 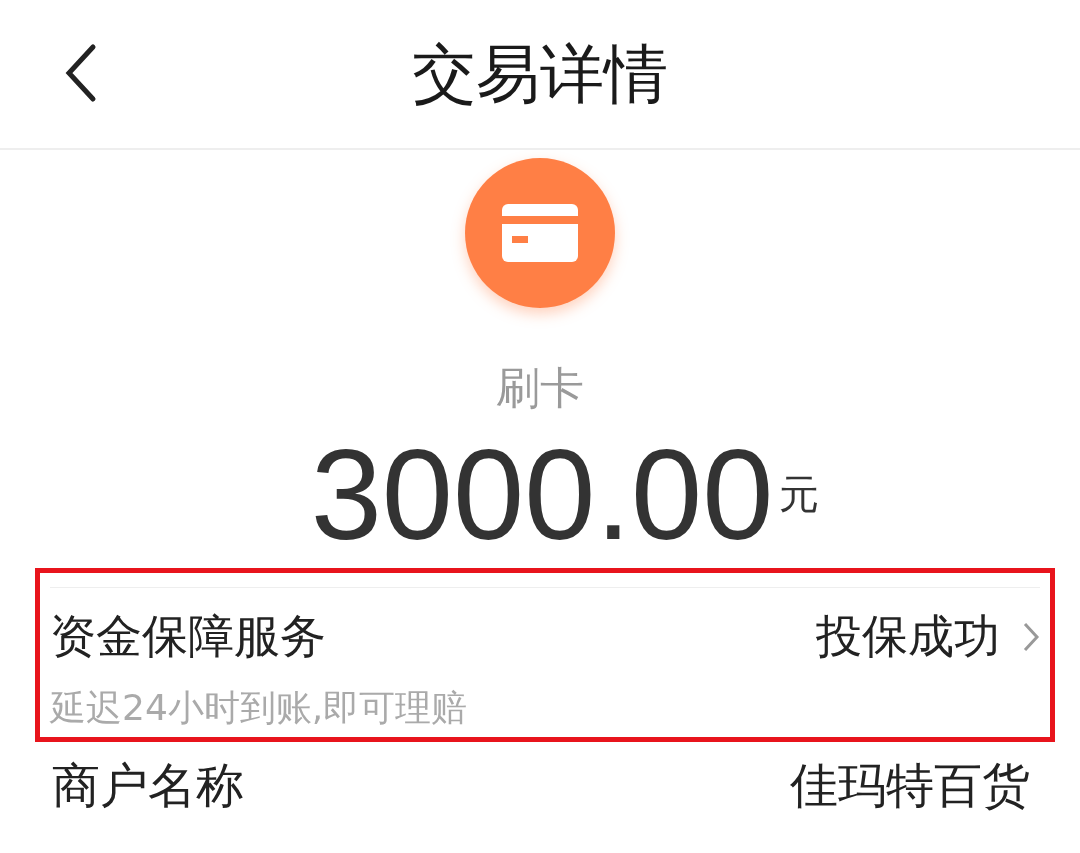 What do you see at coordinates (540, 74) in the screenshot?
I see `page-title: 交易详情` at bounding box center [540, 74].